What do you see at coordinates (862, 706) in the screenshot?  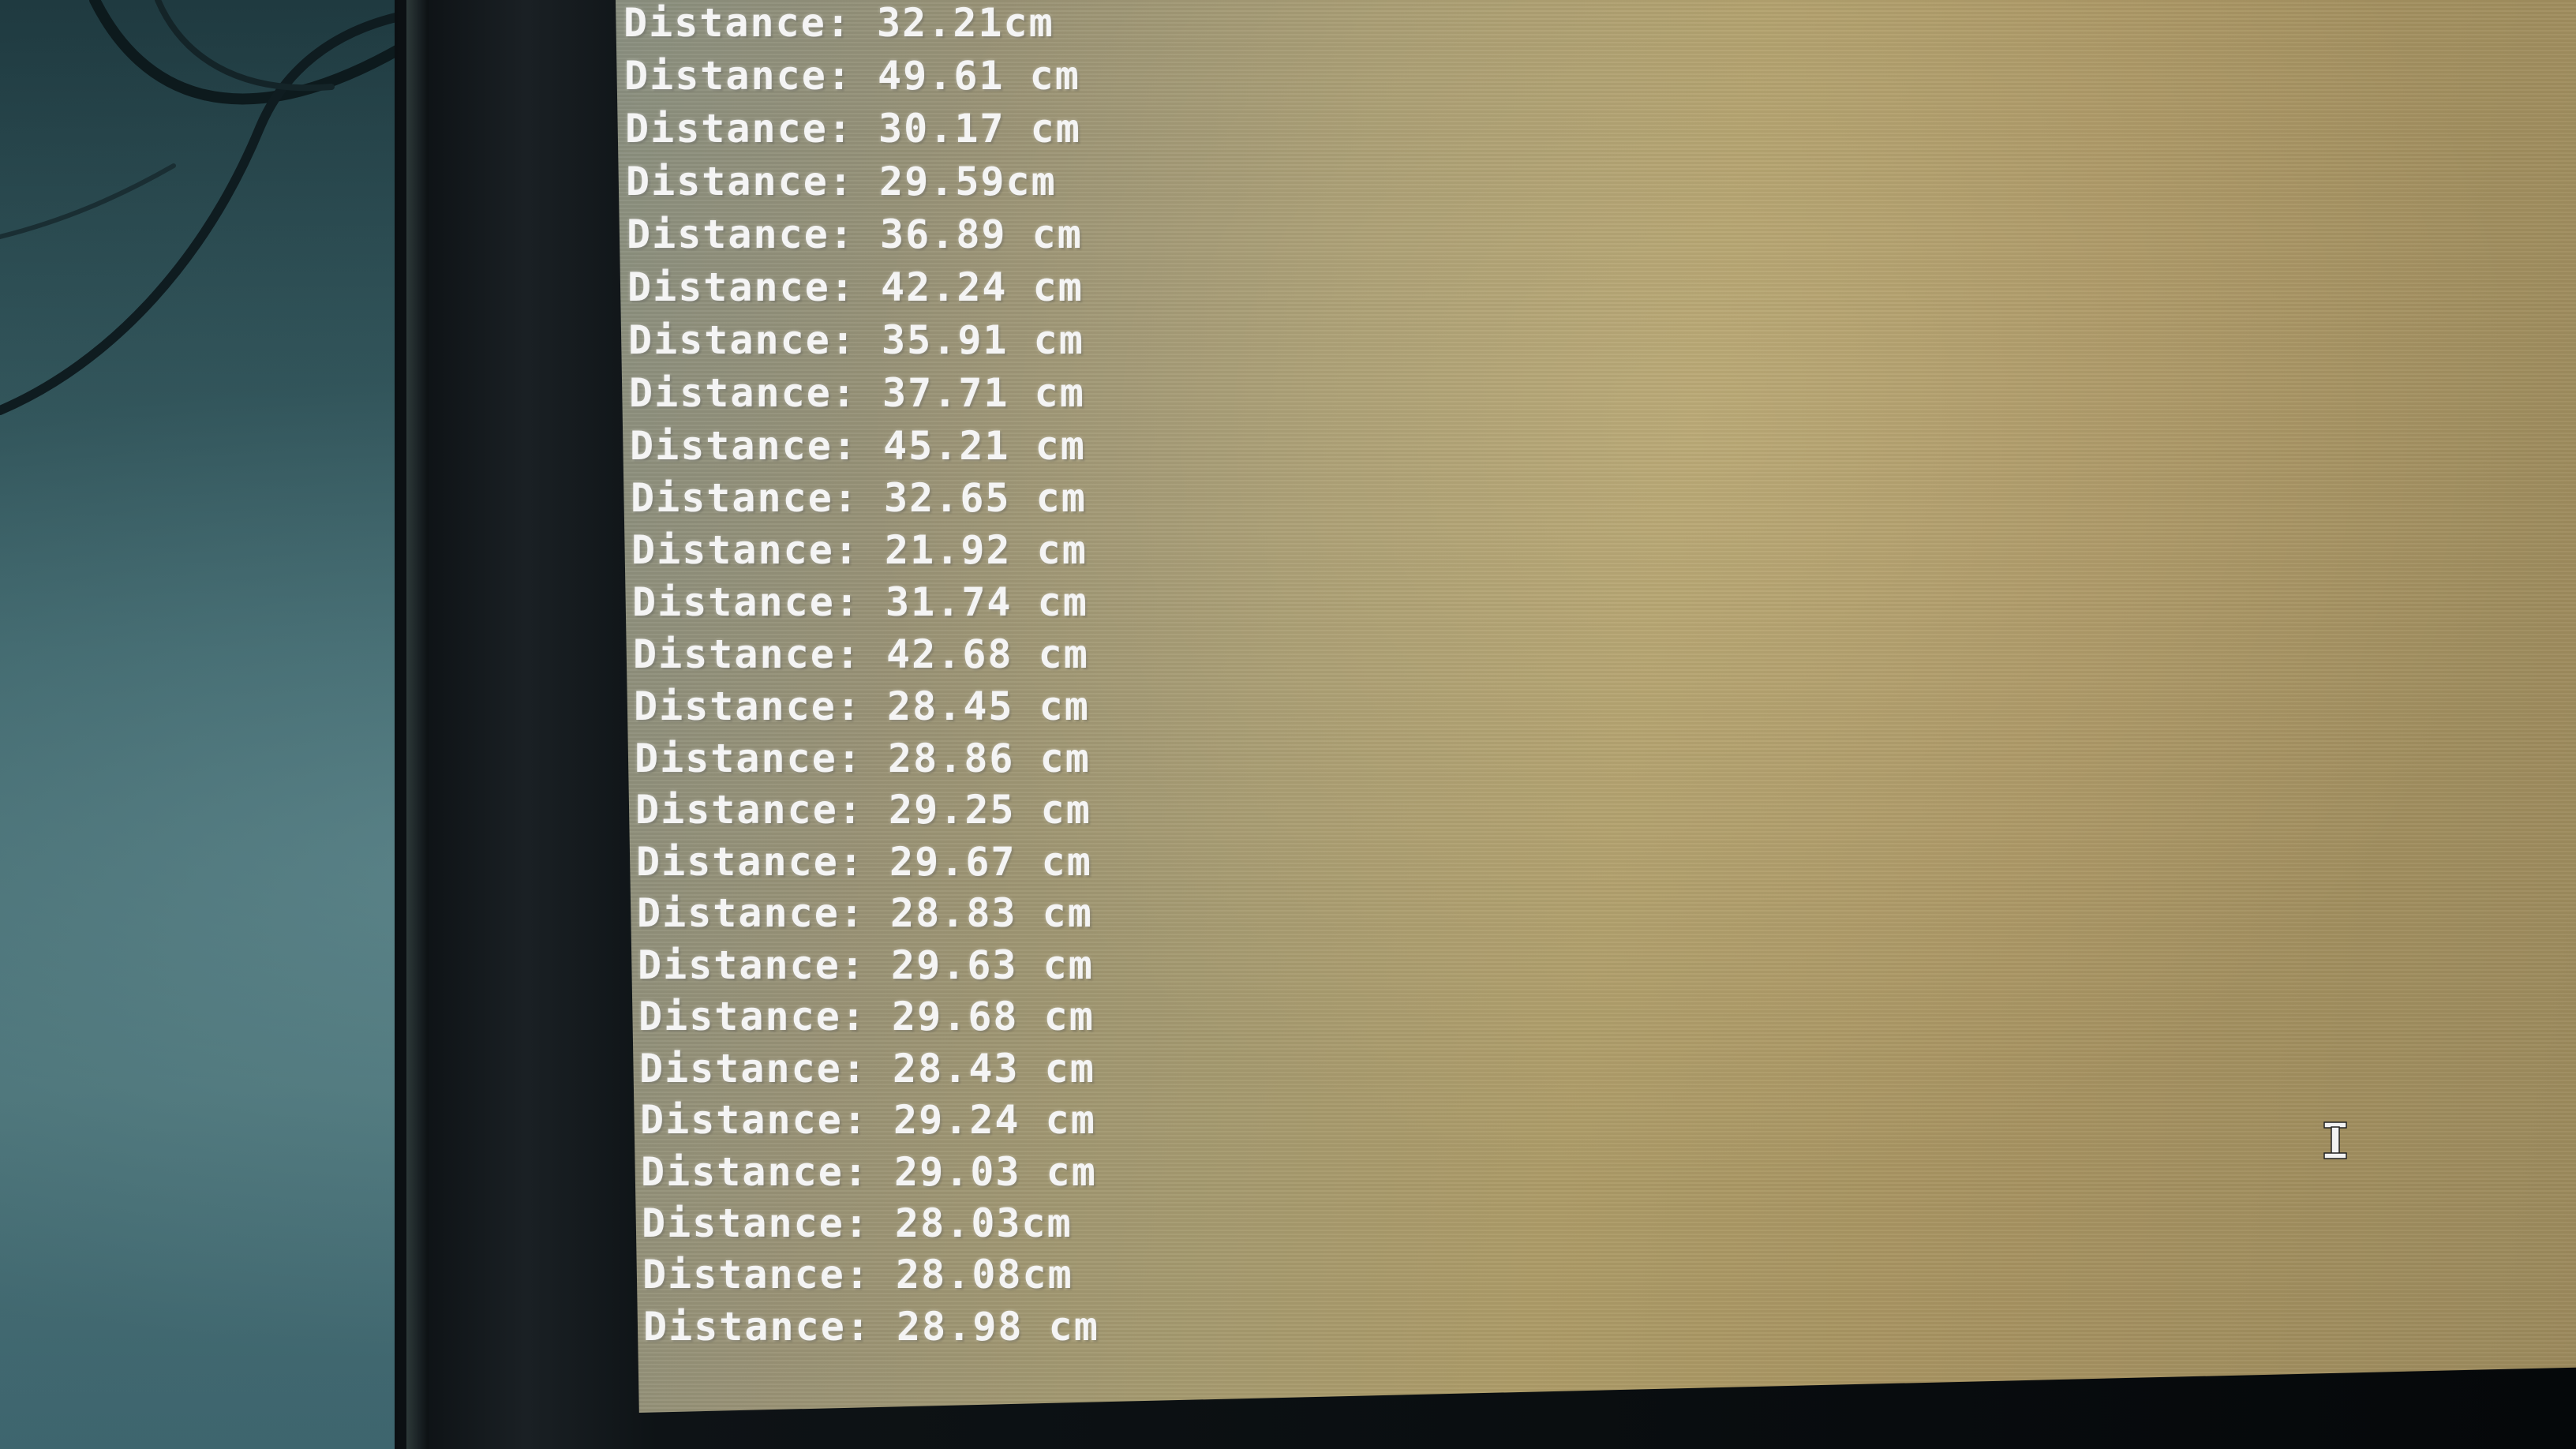 I see `terminal-line: Distance: 28.45 cm` at bounding box center [862, 706].